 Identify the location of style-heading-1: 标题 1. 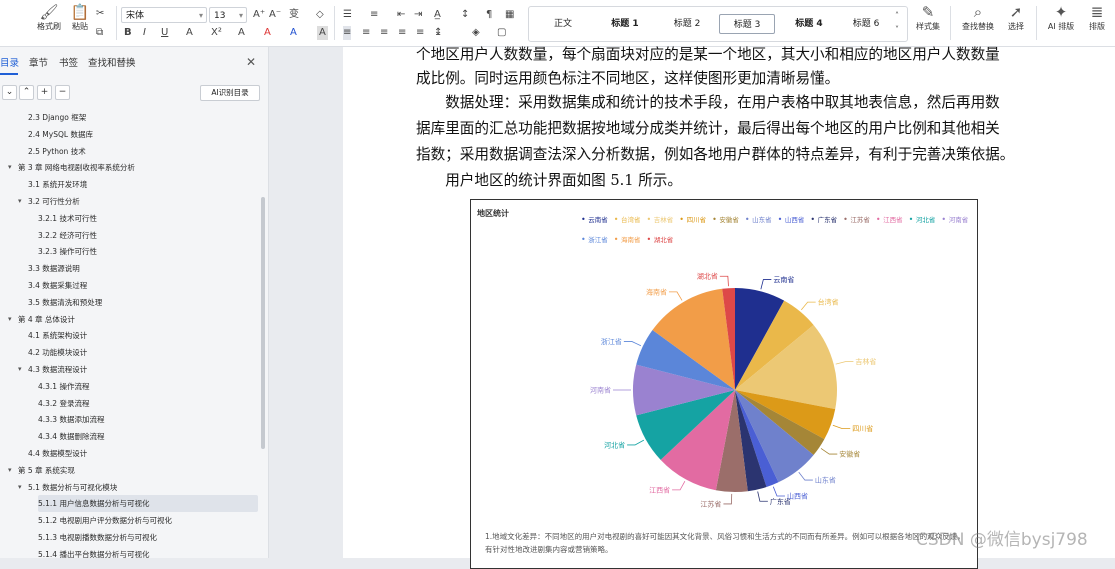
(625, 24).